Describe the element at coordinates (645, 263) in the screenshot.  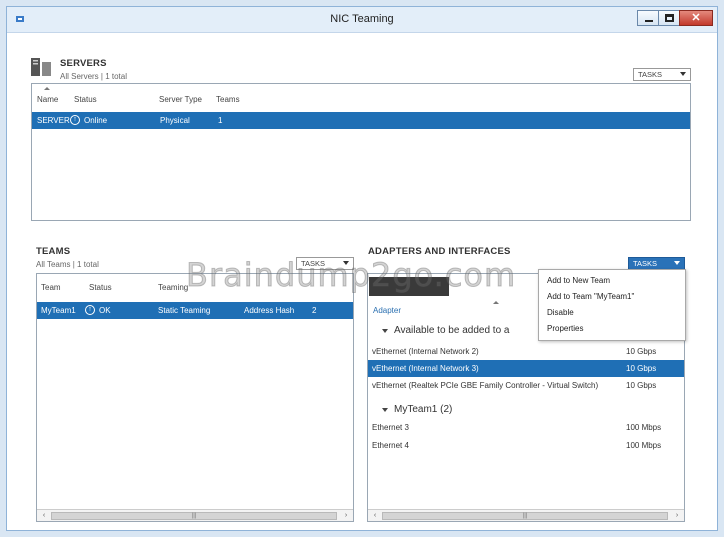
I see `adapters-tasks-label: TASKS` at that location.